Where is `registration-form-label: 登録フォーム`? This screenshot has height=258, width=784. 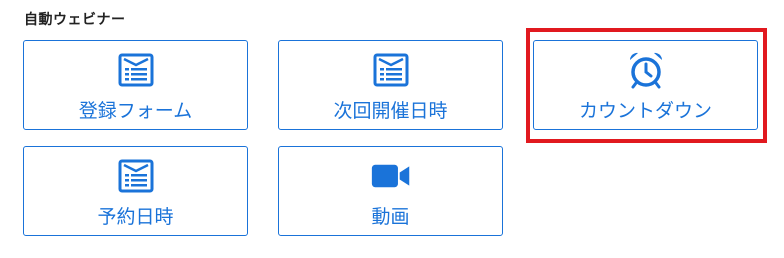
registration-form-label: 登録フォーム is located at coordinates (135, 111).